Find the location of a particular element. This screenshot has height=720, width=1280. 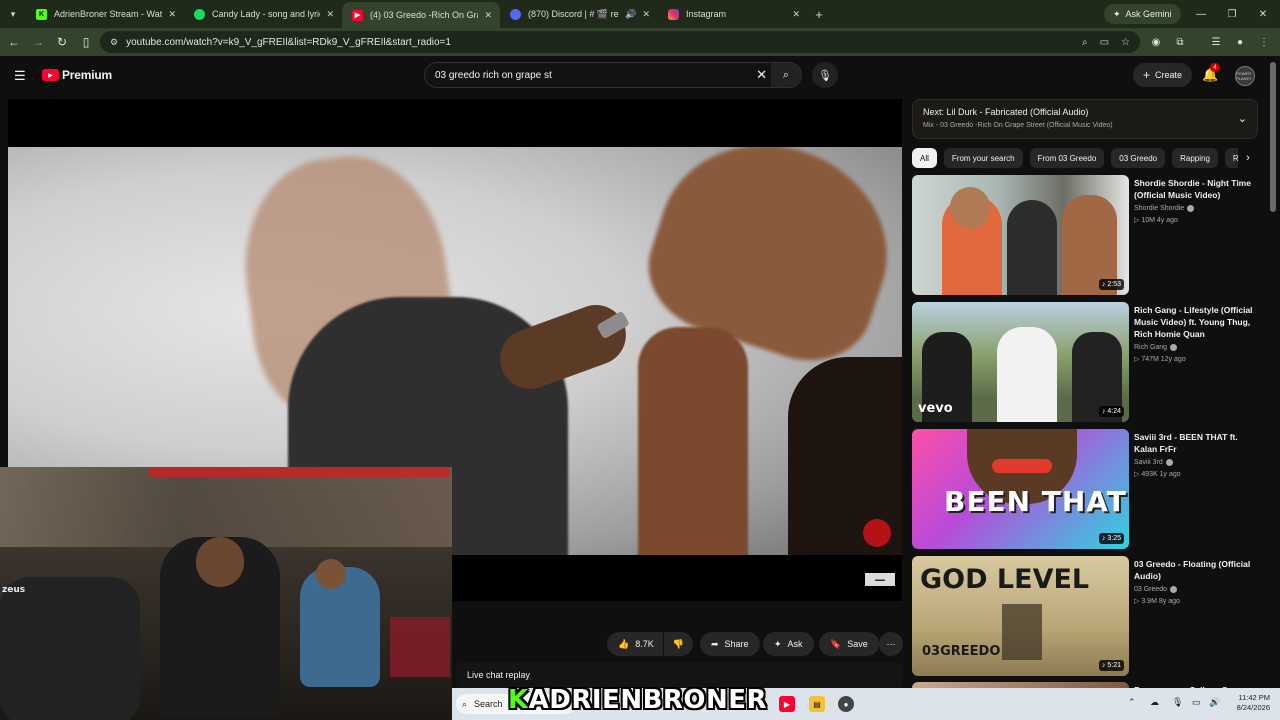

verified-icon is located at coordinates (1174, 347).